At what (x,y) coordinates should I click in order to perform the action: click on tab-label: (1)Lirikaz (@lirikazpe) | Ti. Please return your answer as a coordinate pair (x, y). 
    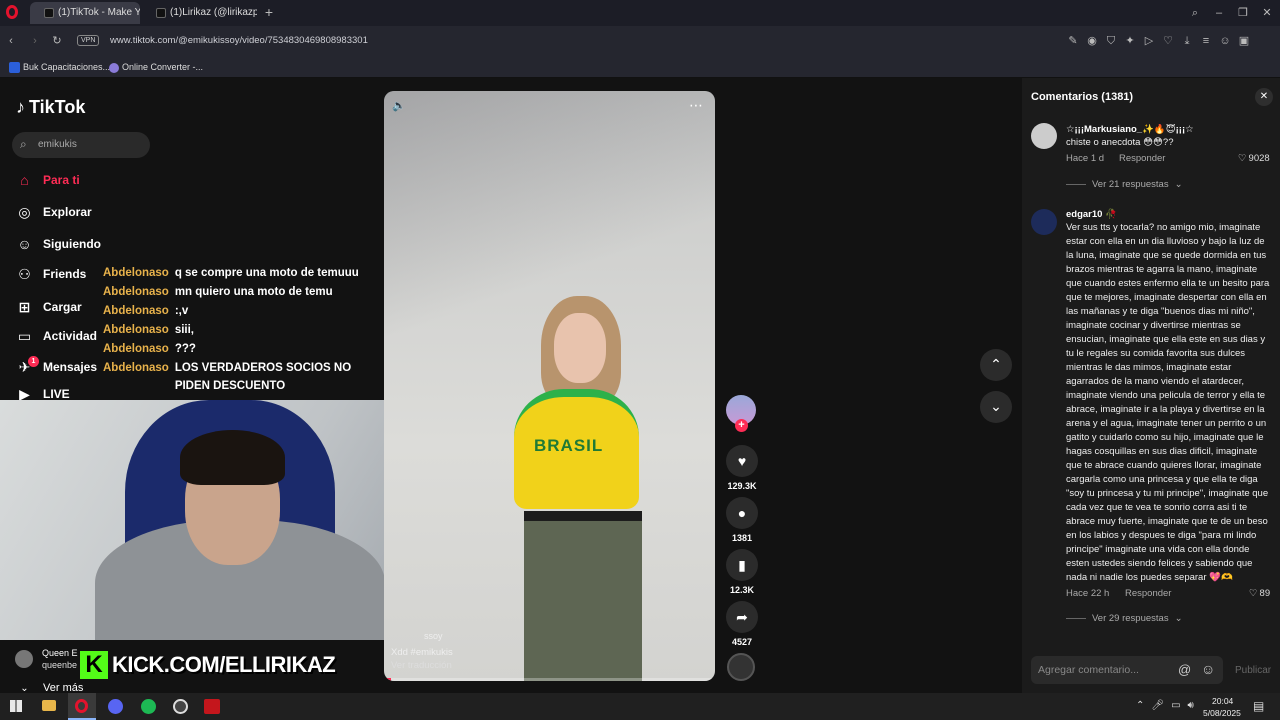
    Looking at the image, I should click on (213, 12).